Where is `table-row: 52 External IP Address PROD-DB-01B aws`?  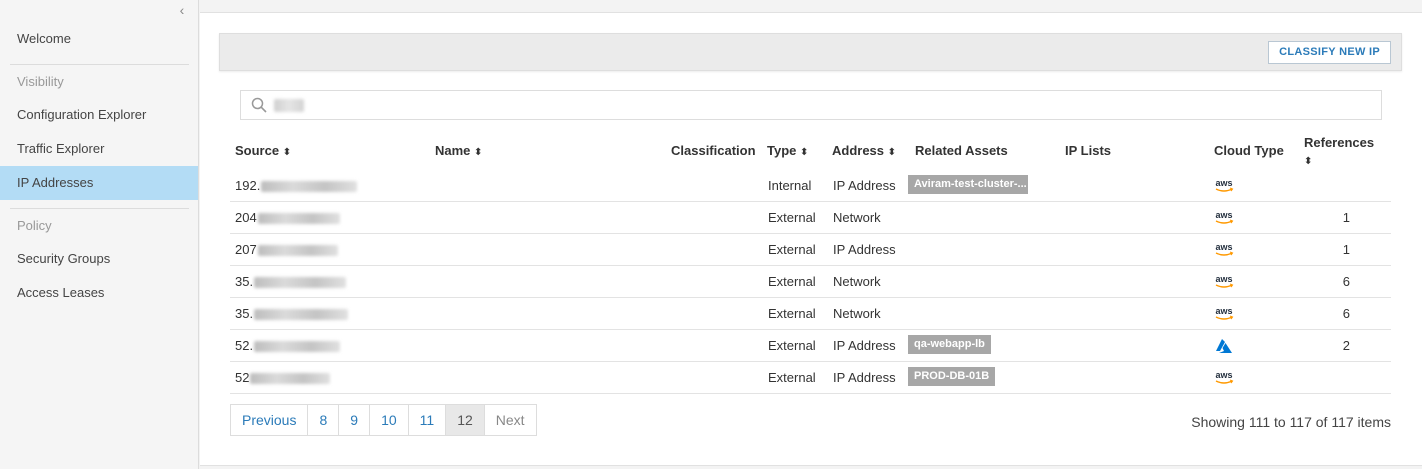
table-row: 52 External IP Address PROD-DB-01B aws is located at coordinates (810, 378).